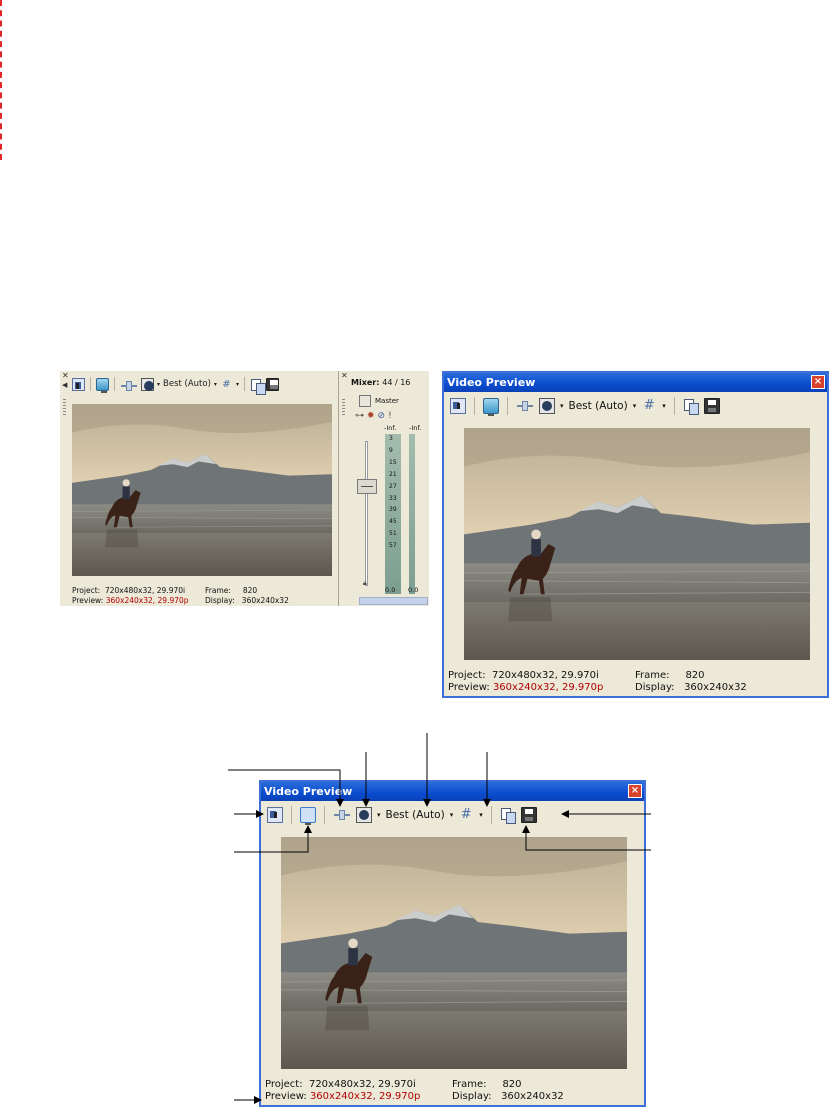 The height and width of the screenshot is (1107, 829). Describe the element at coordinates (286, 788) in the screenshot. I see `callout-split-screen` at that location.